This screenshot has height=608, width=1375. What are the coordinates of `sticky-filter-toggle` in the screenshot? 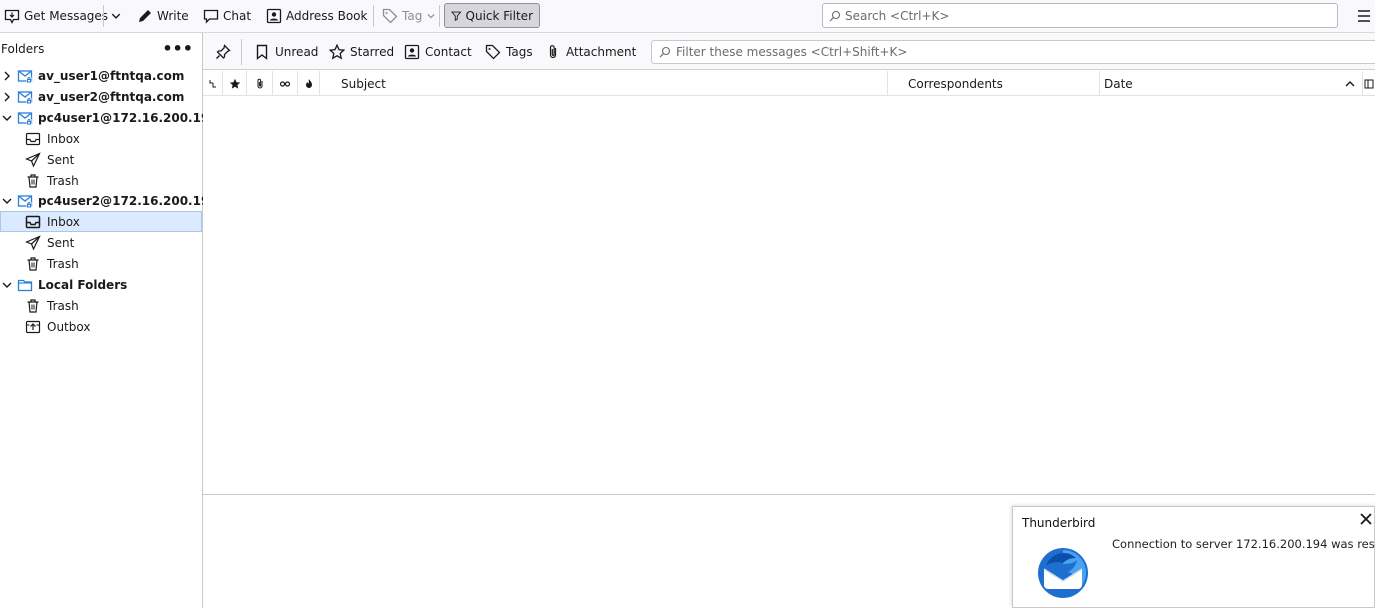 It's located at (223, 52).